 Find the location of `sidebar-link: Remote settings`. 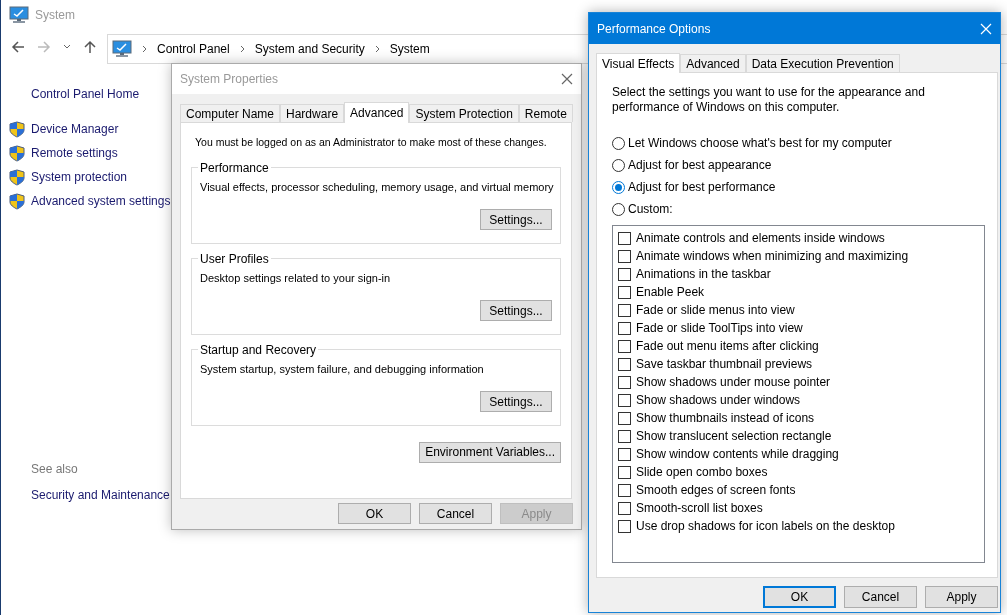

sidebar-link: Remote settings is located at coordinates (74, 153).